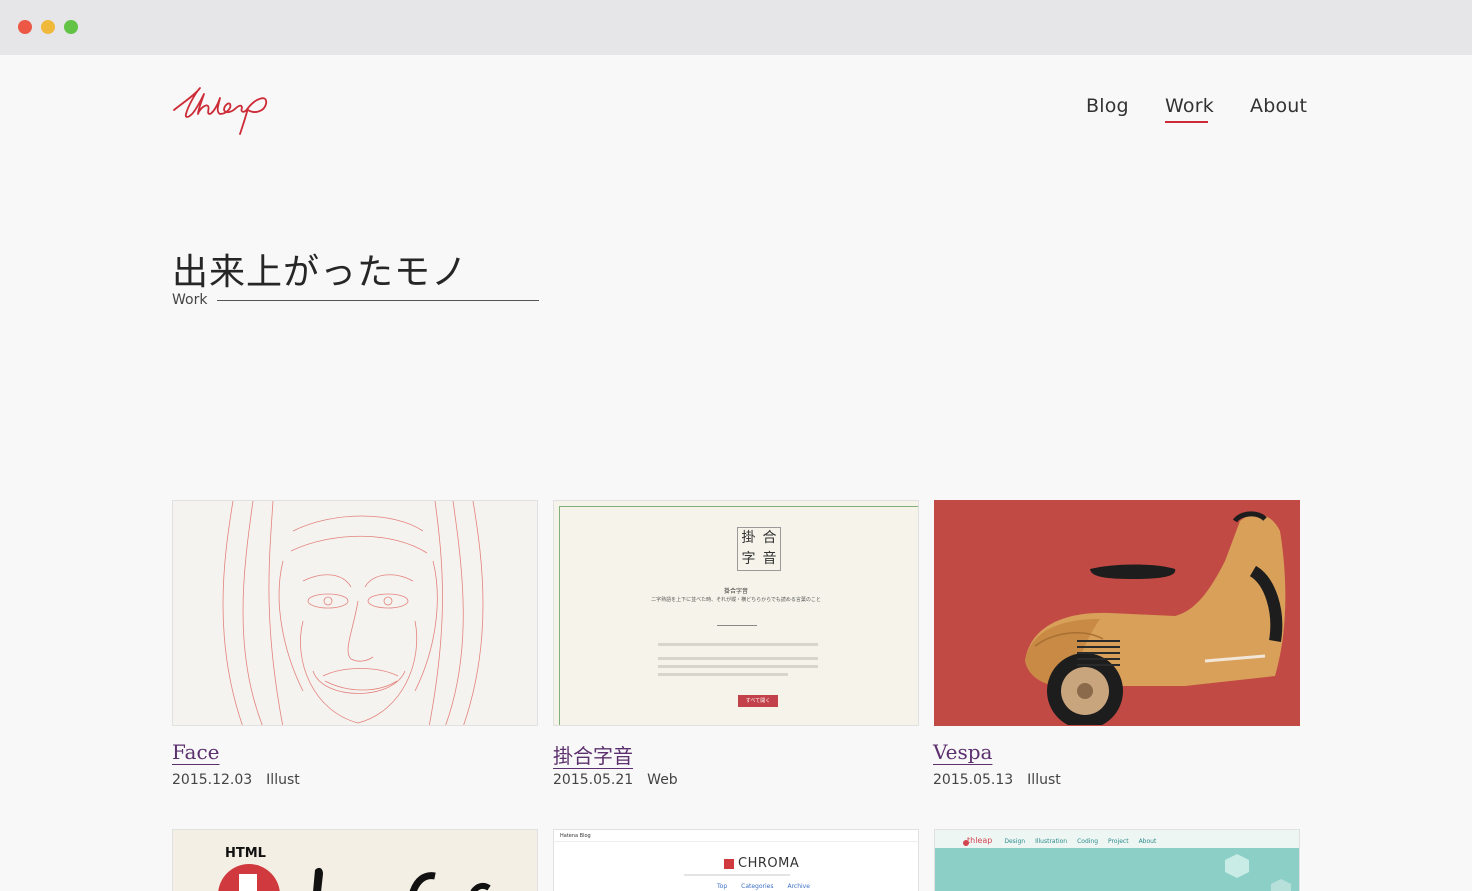 This screenshot has width=1472, height=891. Describe the element at coordinates (1189, 106) in the screenshot. I see `nav-work: Work` at that location.